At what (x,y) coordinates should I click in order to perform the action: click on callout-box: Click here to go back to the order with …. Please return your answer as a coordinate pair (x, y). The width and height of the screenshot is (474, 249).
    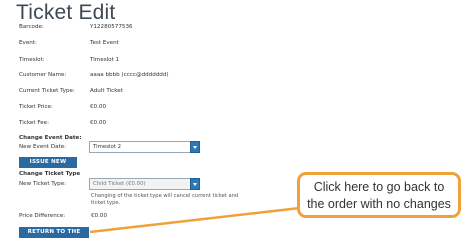
    Looking at the image, I should click on (379, 195).